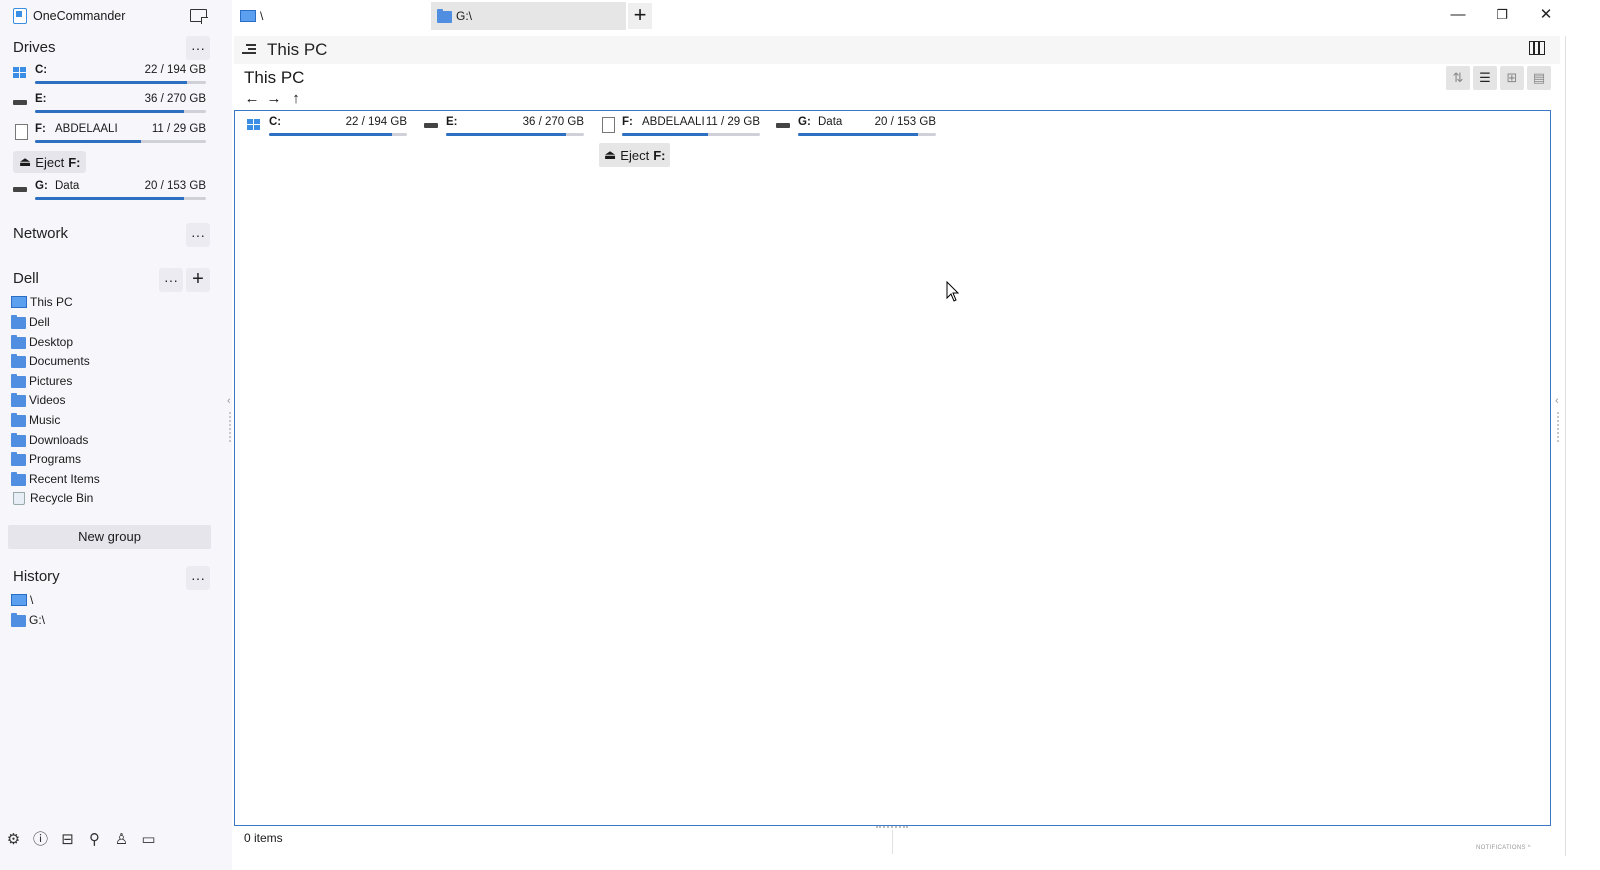 Image resolution: width=1600 pixels, height=870 pixels. I want to click on list-view-icon: ☰, so click(1485, 78).